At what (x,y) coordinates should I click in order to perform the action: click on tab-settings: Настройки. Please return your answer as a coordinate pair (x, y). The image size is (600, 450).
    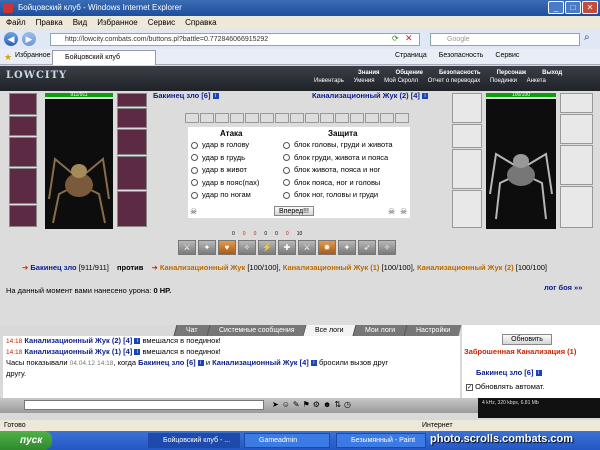
    Looking at the image, I should click on (432, 330).